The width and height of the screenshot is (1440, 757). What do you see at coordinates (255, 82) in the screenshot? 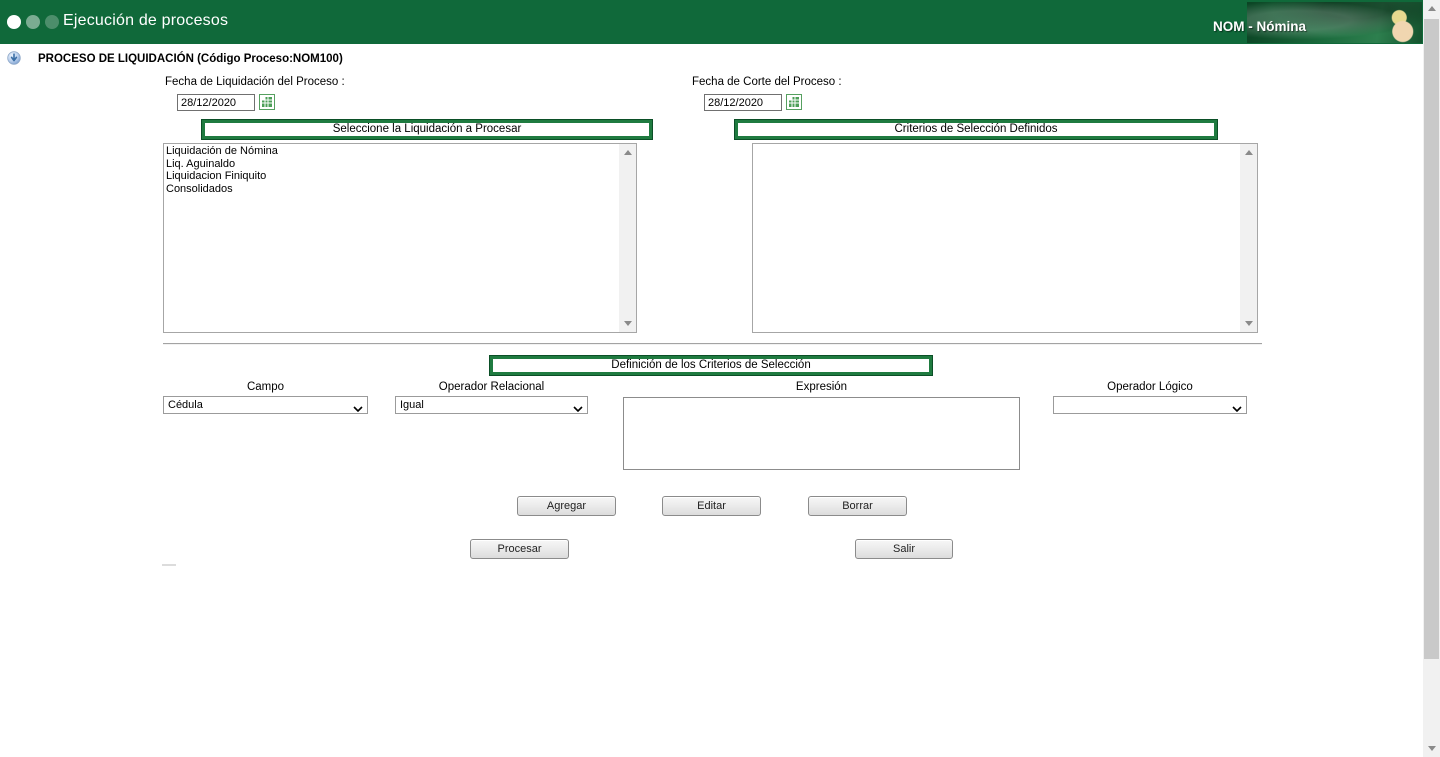
I see `fecha-liquidacion-label: Fecha de Liquidación del Proceso :` at bounding box center [255, 82].